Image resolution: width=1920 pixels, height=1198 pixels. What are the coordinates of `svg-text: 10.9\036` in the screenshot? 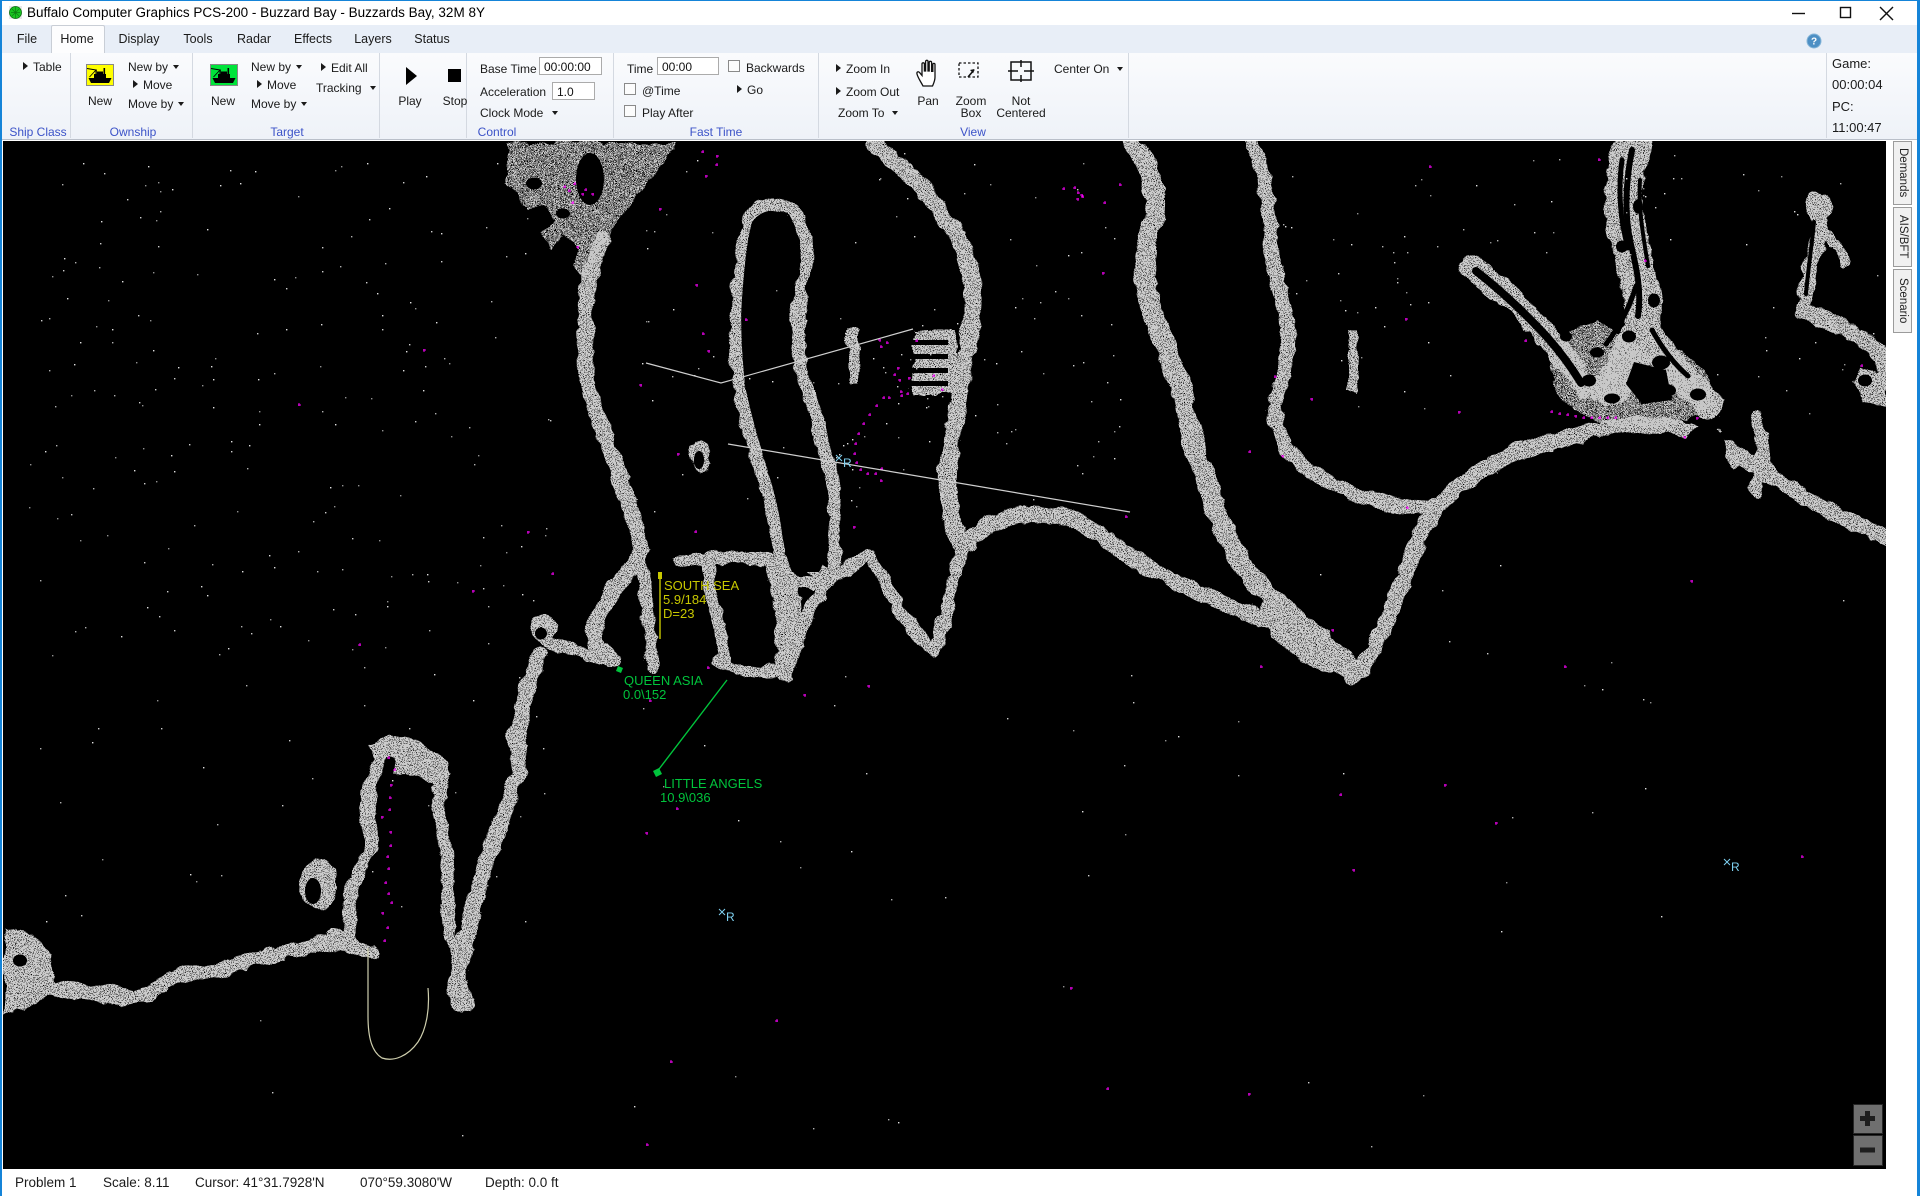 It's located at (685, 797).